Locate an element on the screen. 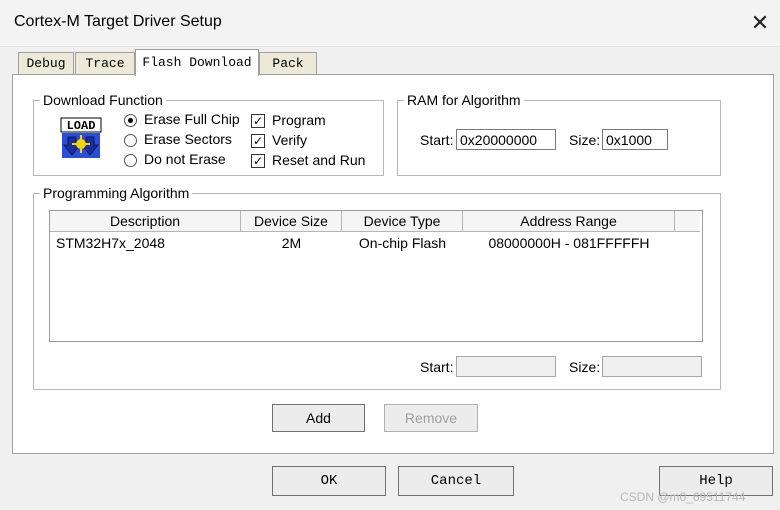 This screenshot has width=780, height=510. ram-size-input: 0x1000 is located at coordinates (635, 139).